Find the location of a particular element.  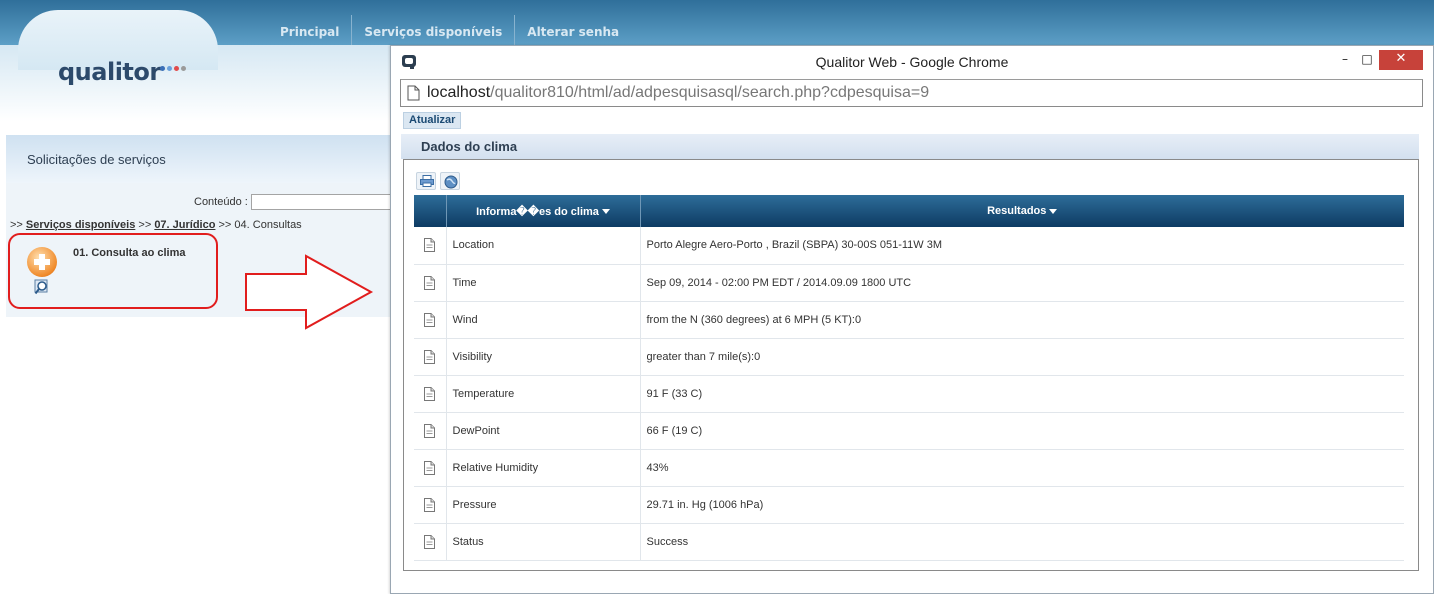

window-title: Qualitor Web - Google Chrome is located at coordinates (912, 62).